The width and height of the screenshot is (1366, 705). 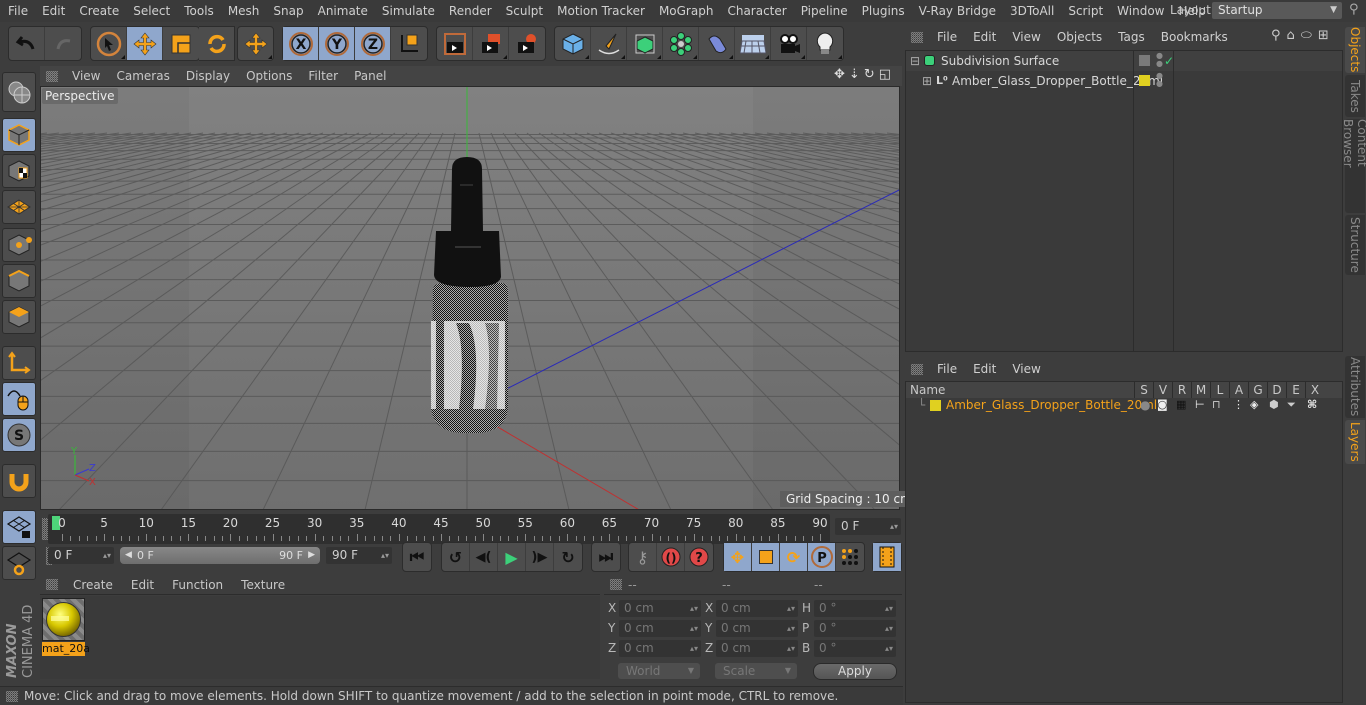 What do you see at coordinates (19, 399) in the screenshot?
I see `tweak-mode-button` at bounding box center [19, 399].